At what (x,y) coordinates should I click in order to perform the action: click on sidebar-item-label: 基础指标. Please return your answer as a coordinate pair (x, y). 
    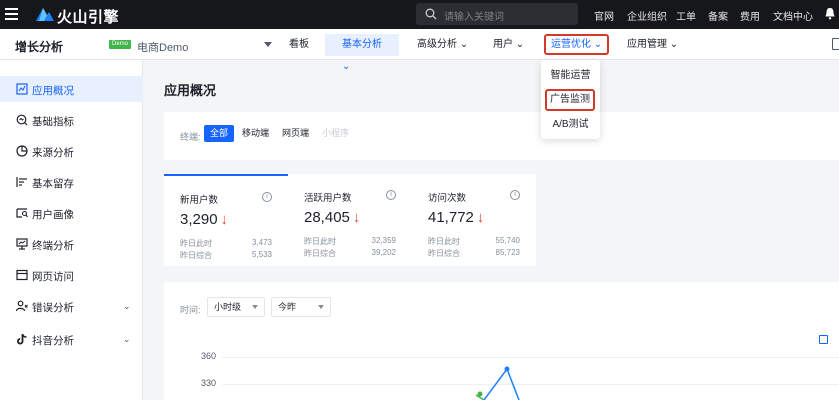
    Looking at the image, I should click on (53, 122).